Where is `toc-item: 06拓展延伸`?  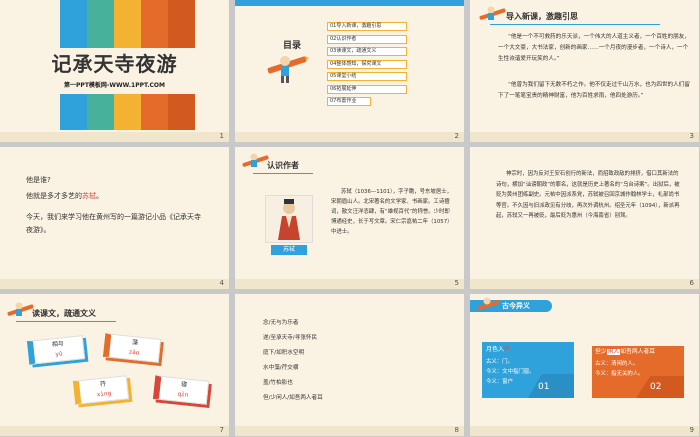 toc-item: 06拓展延伸 is located at coordinates (367, 89).